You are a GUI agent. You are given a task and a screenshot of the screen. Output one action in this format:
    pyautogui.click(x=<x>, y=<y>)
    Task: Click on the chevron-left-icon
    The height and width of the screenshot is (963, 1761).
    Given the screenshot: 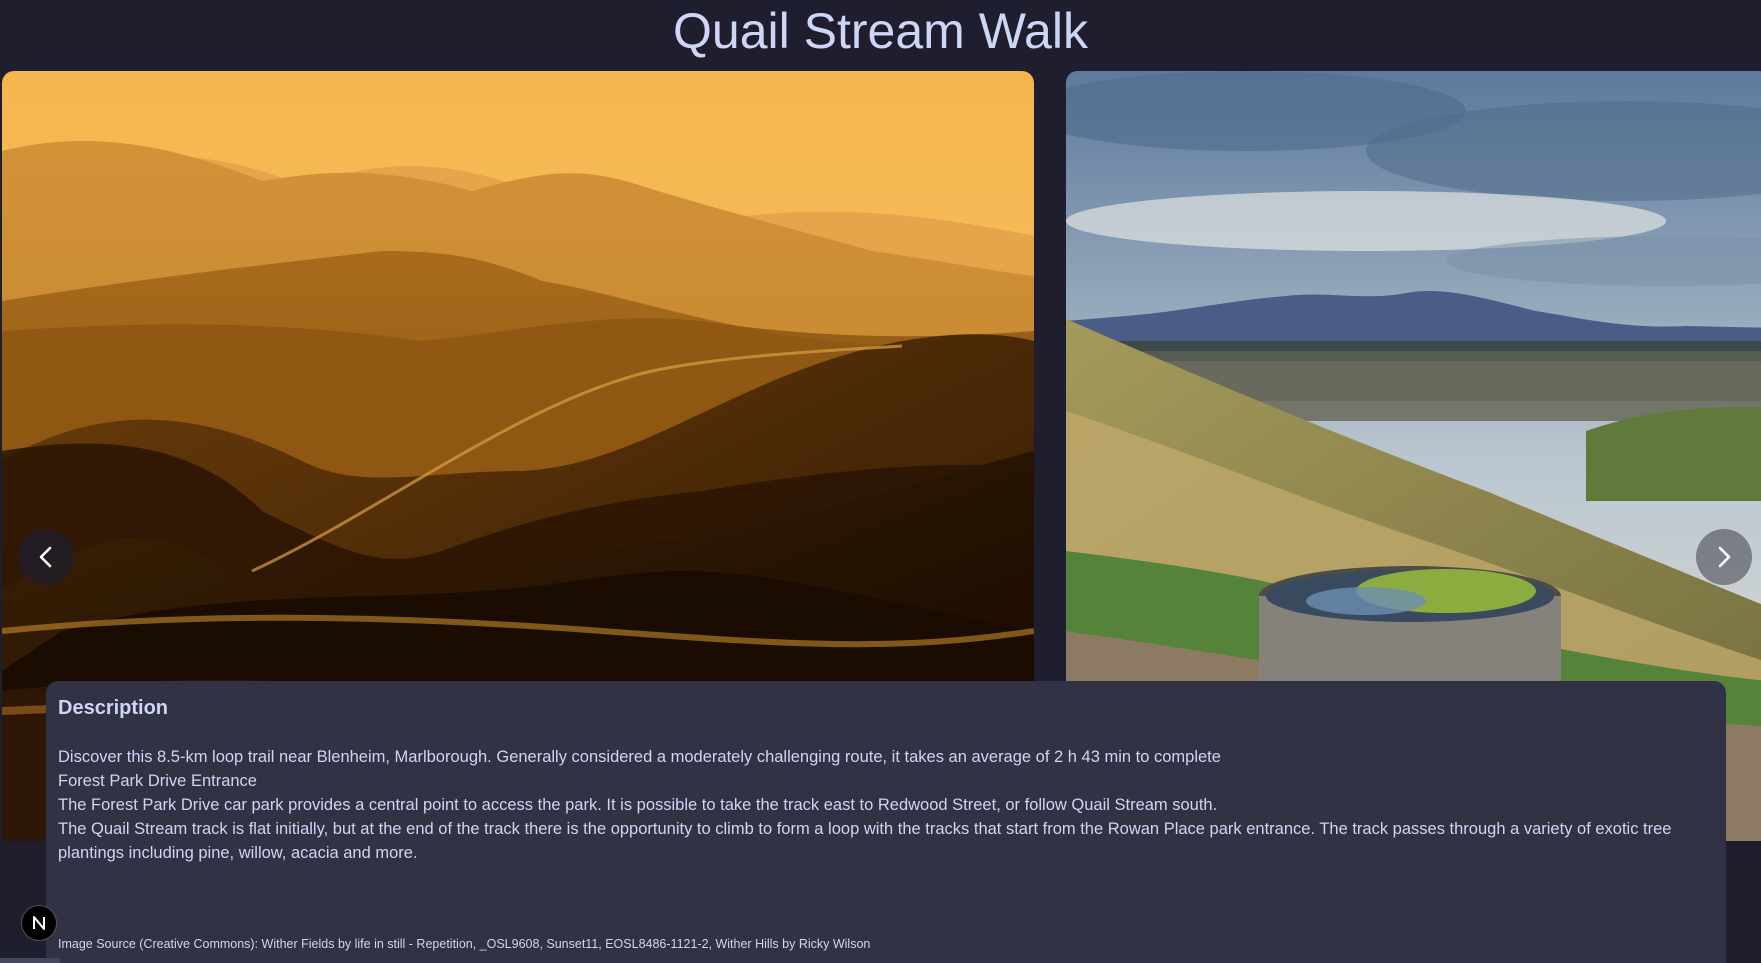 What is the action you would take?
    pyautogui.click(x=45, y=557)
    